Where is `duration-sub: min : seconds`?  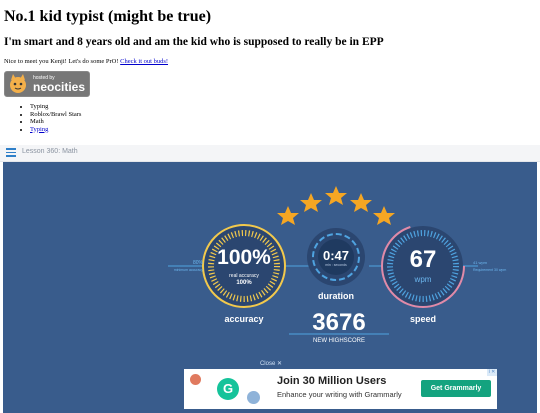 duration-sub: min : seconds is located at coordinates (336, 265).